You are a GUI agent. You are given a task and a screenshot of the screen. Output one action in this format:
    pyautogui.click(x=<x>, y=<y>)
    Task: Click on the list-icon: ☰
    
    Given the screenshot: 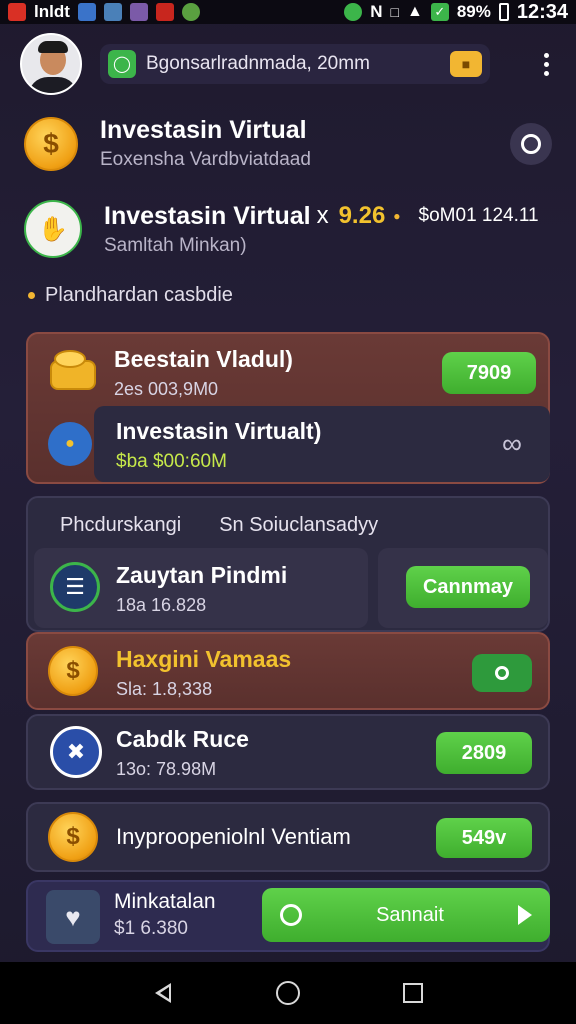 What is the action you would take?
    pyautogui.click(x=75, y=587)
    